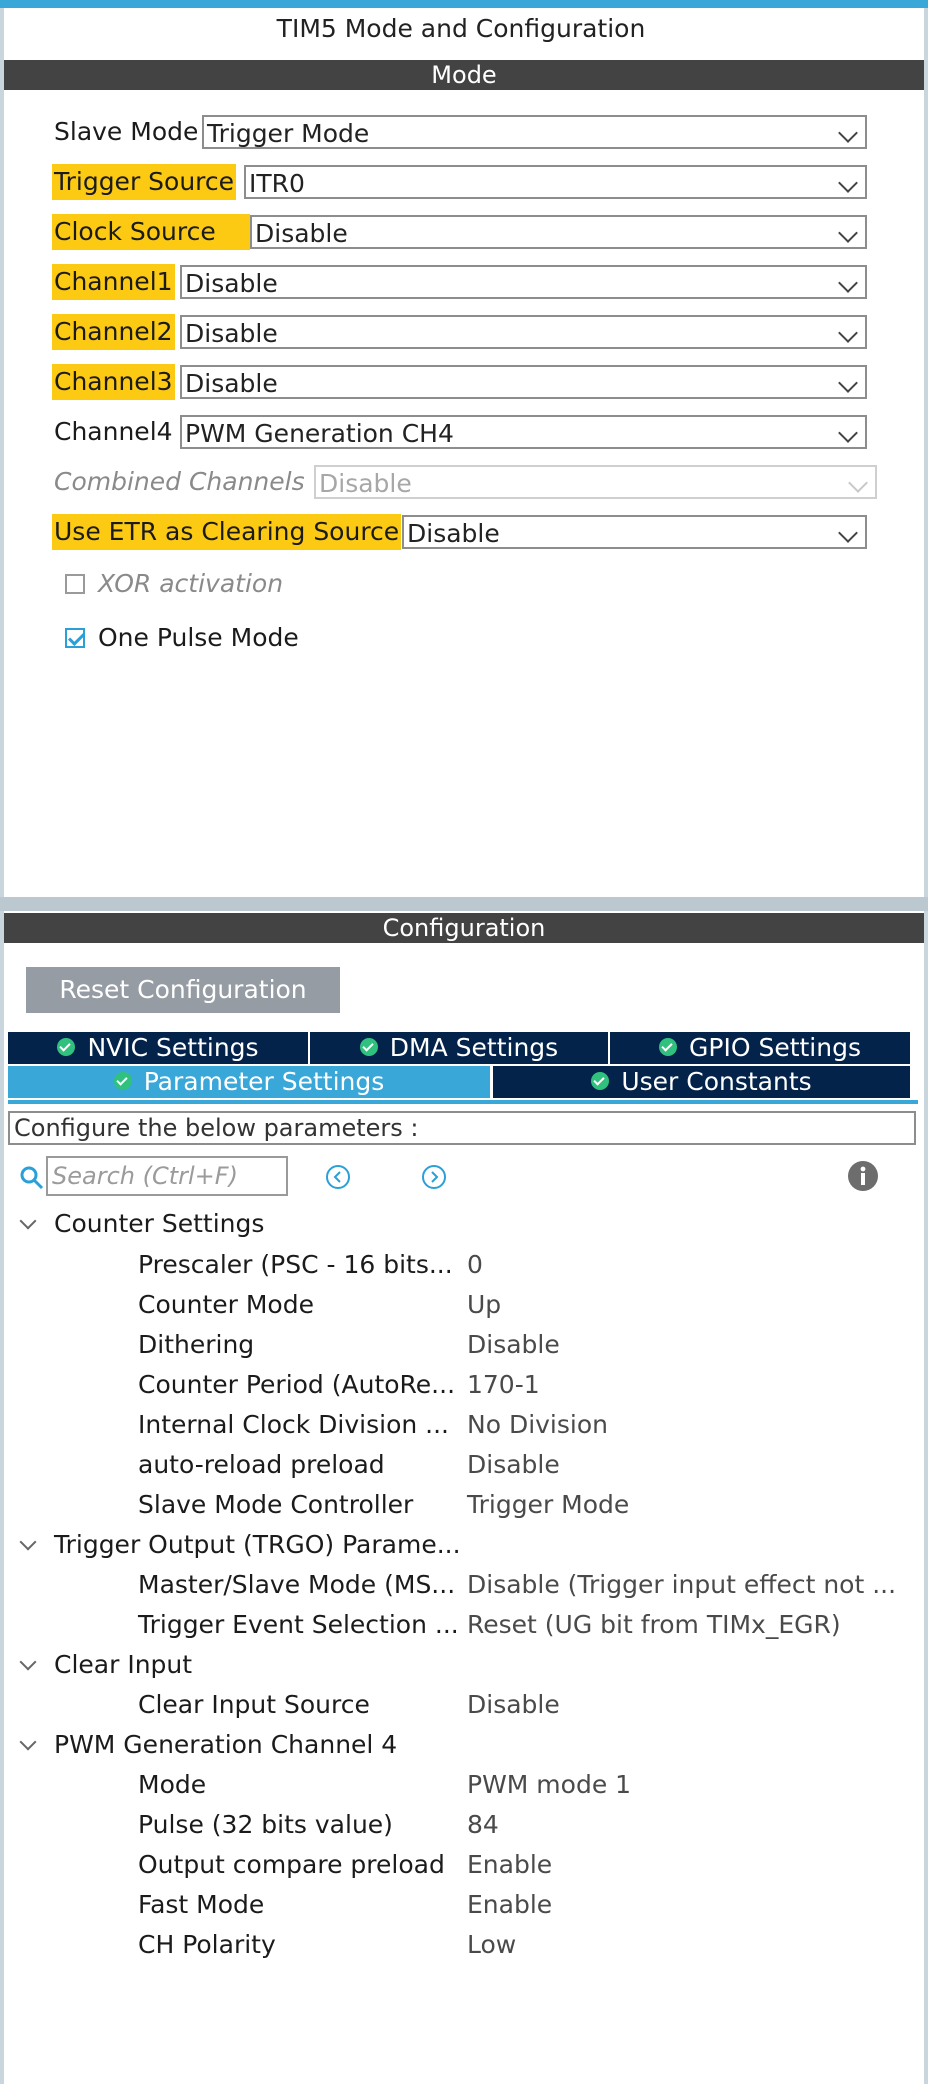 Image resolution: width=928 pixels, height=2084 pixels. I want to click on combined-channels-label: Combined Channels, so click(179, 481).